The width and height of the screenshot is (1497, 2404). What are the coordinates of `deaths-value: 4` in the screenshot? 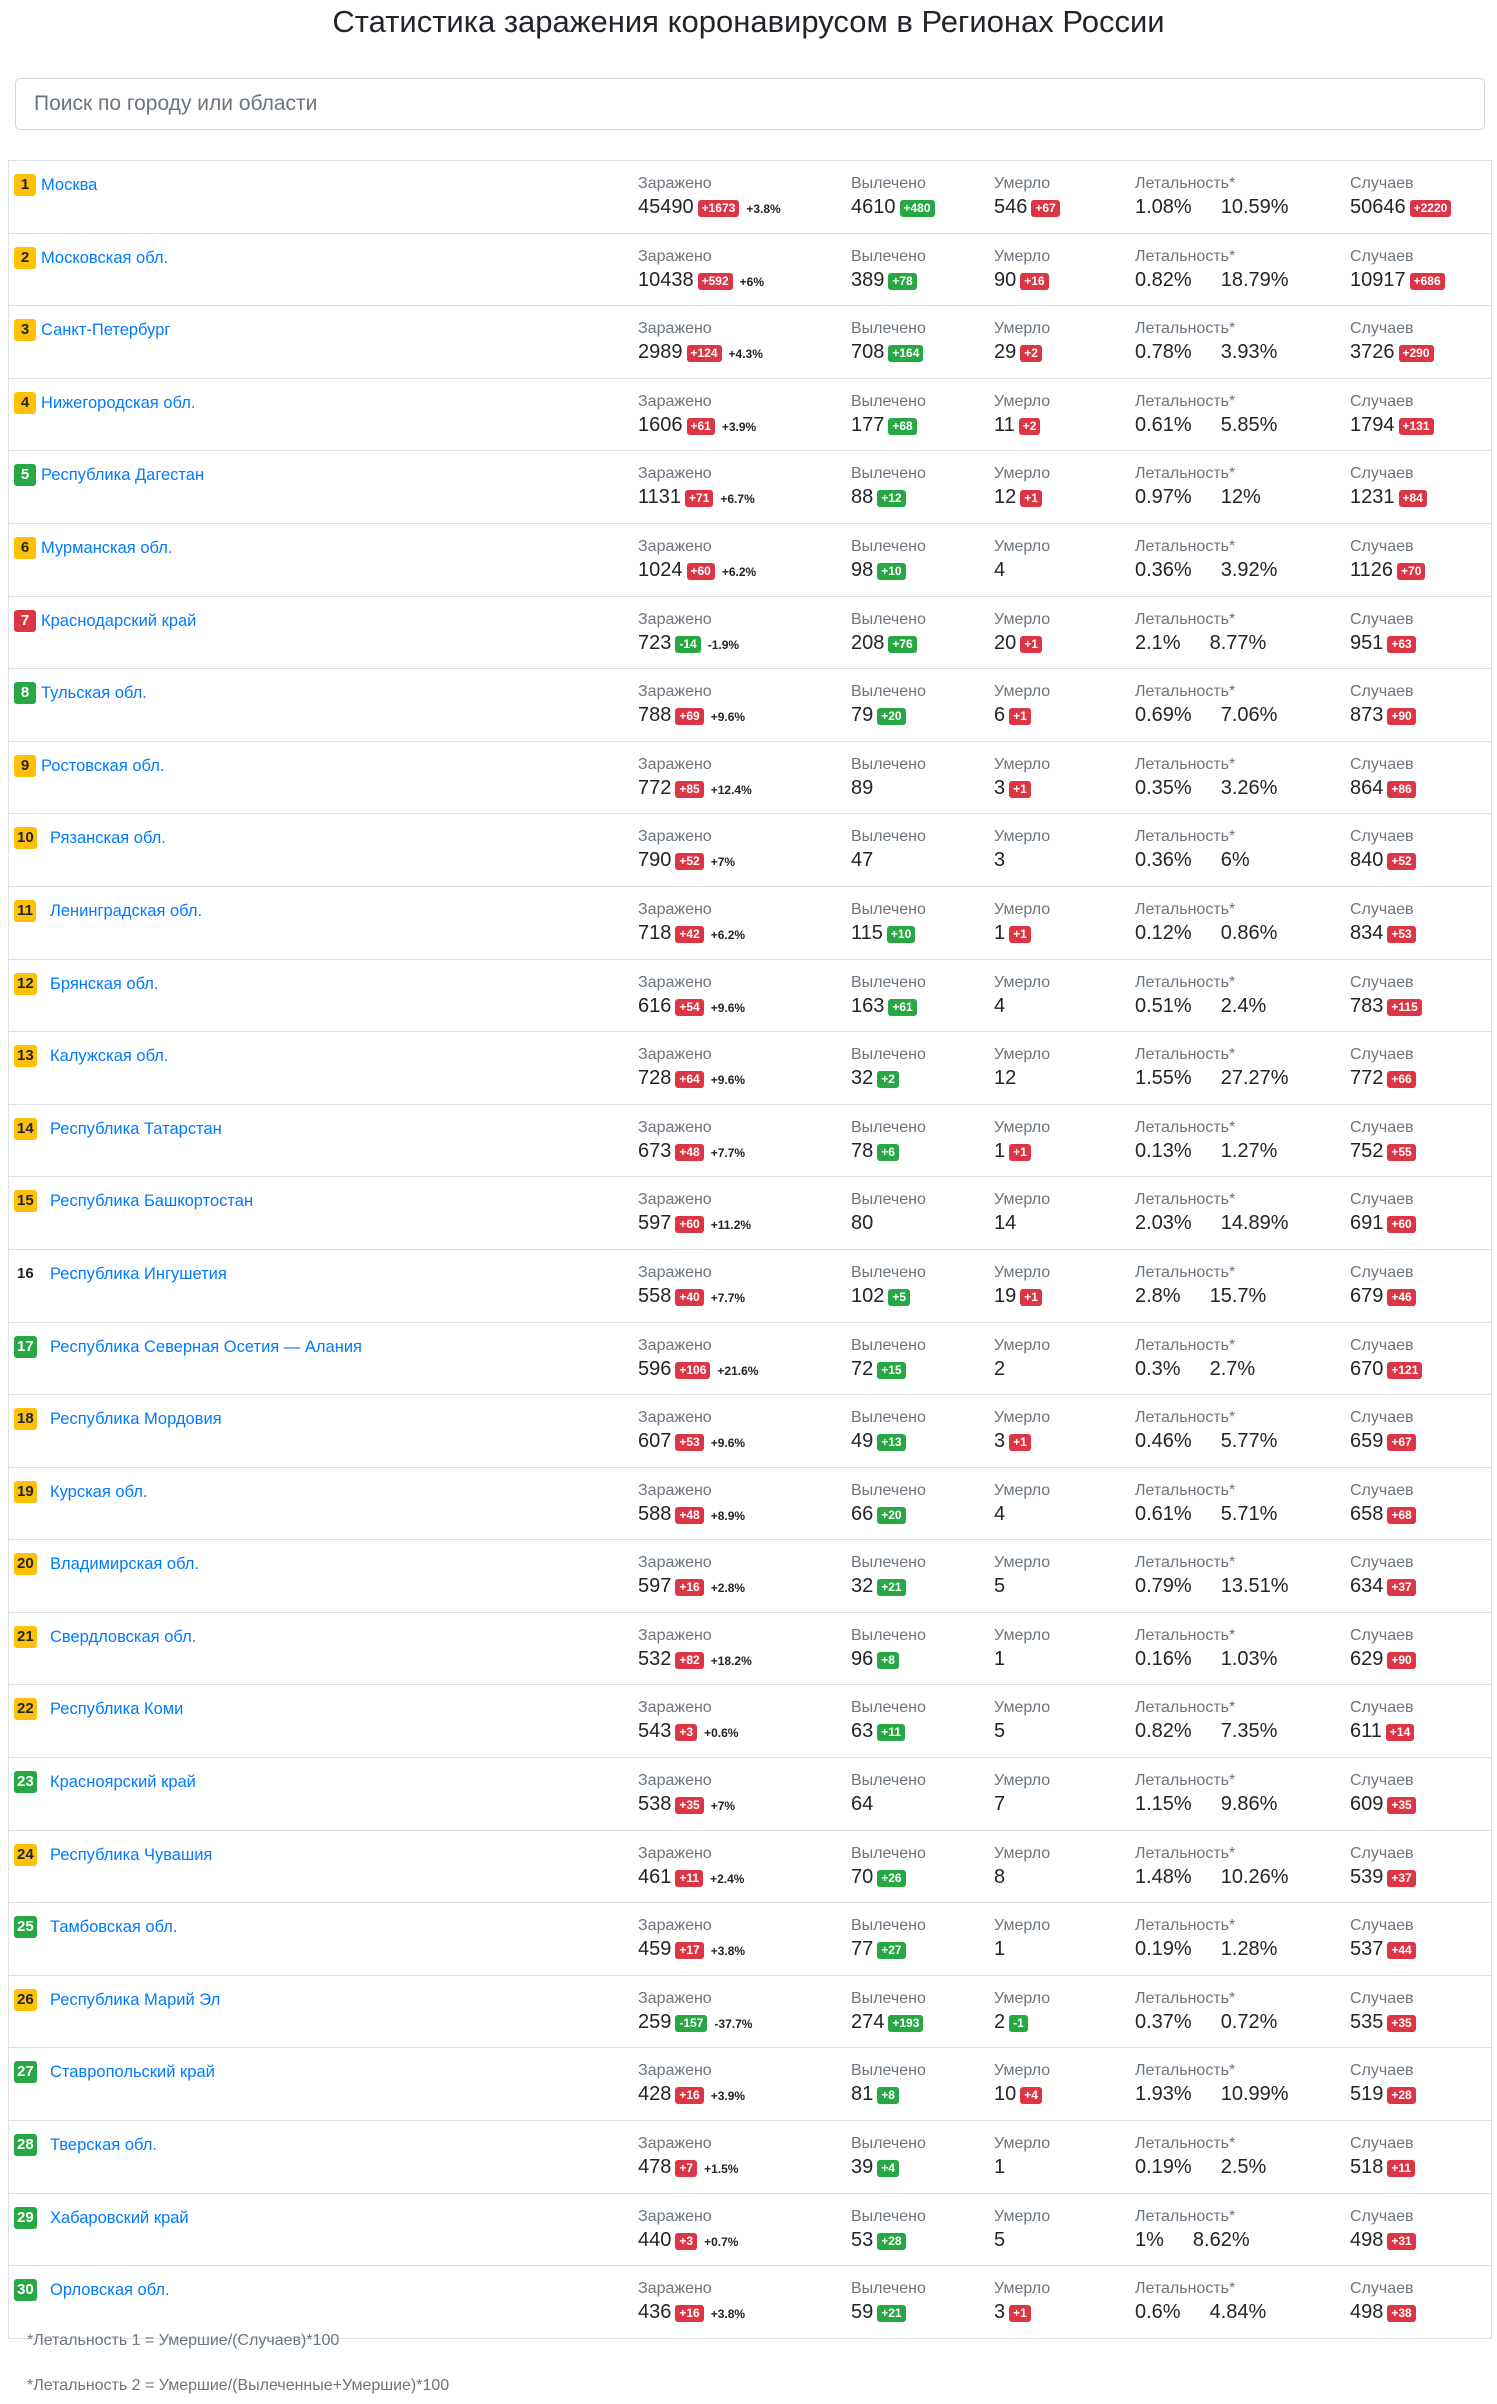 It's located at (1000, 1005).